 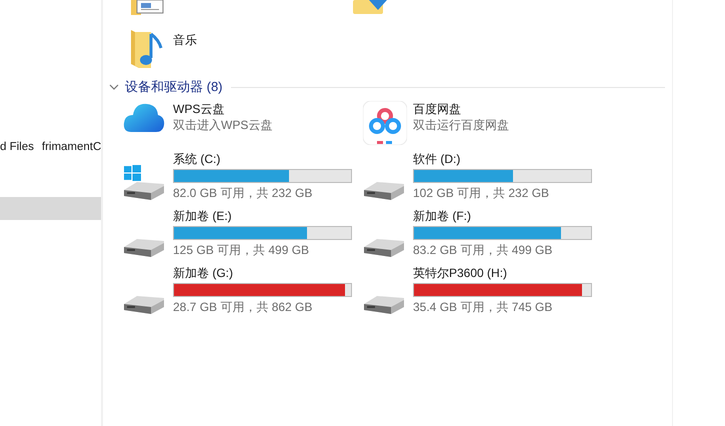 I want to click on item-name: 系统 (C:), so click(x=197, y=159).